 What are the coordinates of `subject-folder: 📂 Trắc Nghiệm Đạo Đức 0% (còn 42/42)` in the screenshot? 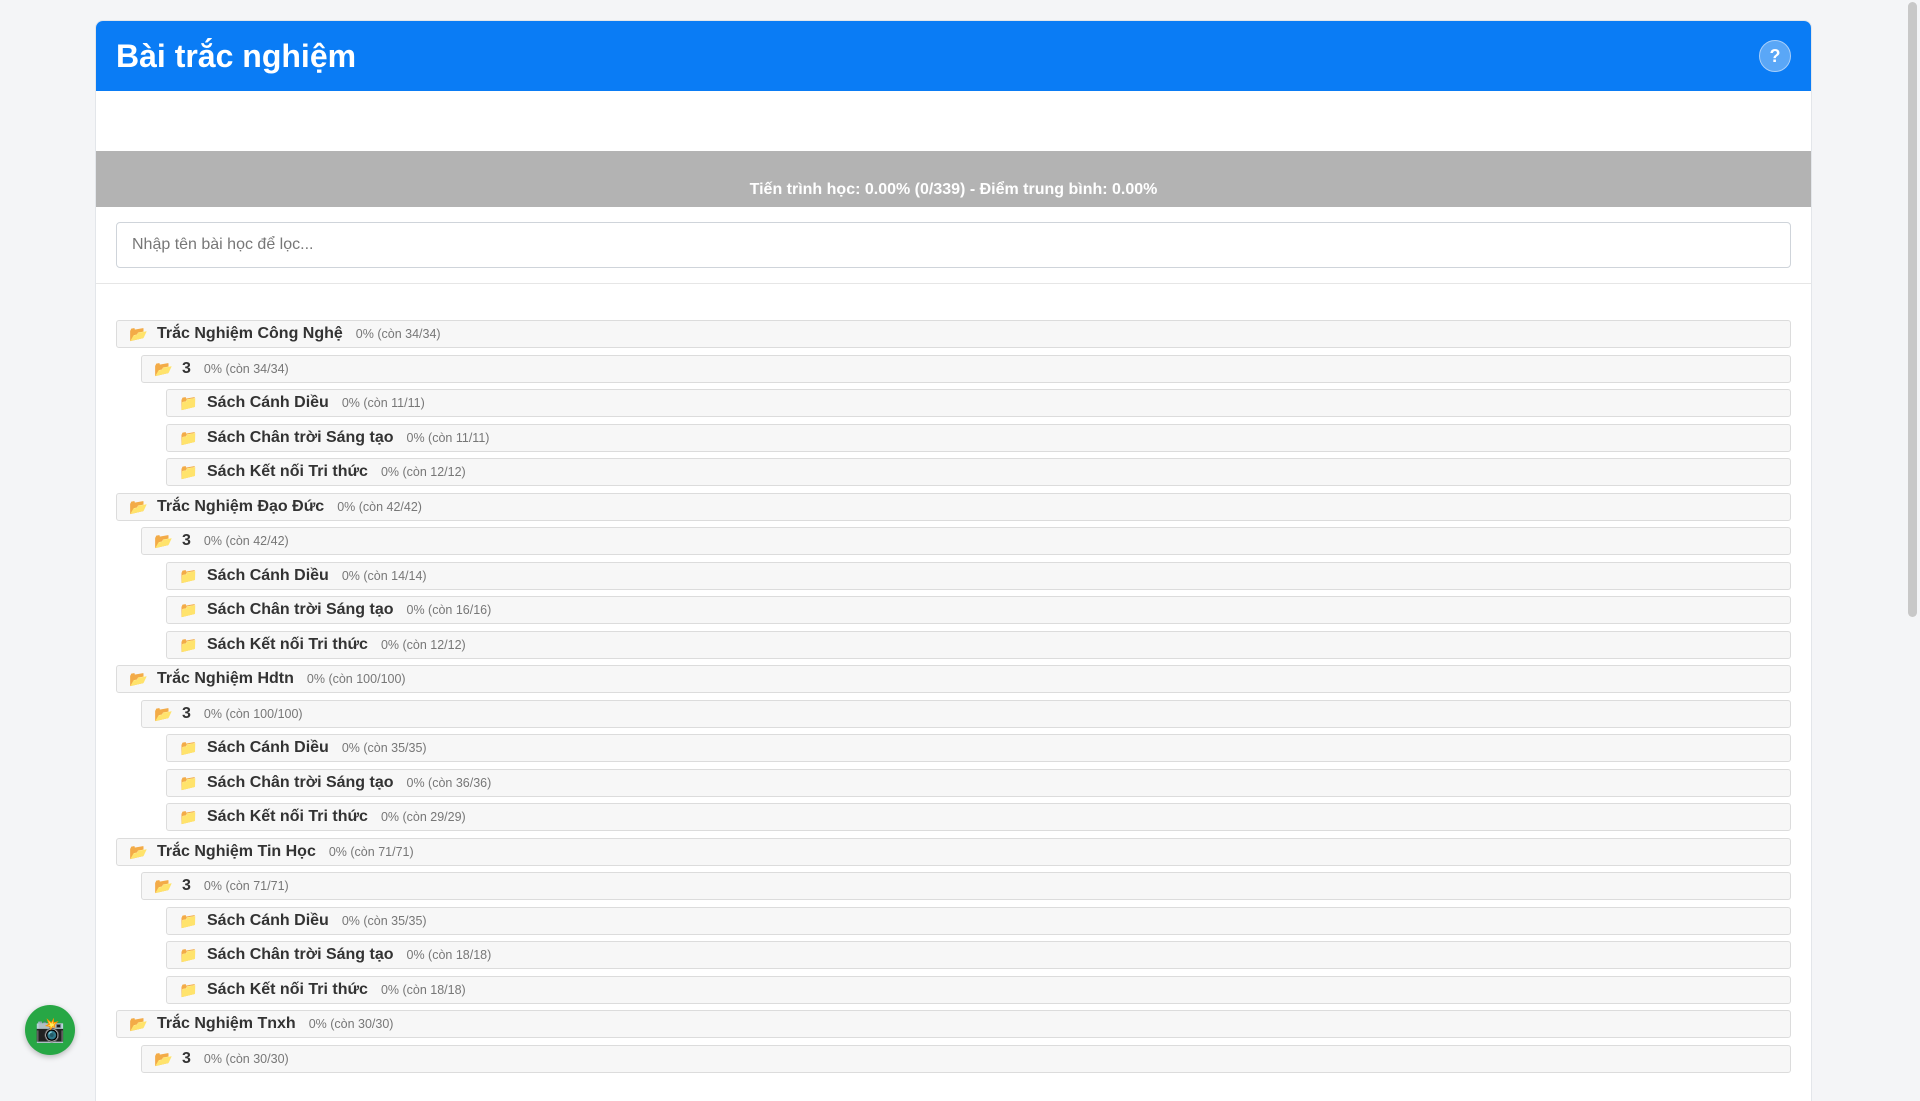 It's located at (953, 506).